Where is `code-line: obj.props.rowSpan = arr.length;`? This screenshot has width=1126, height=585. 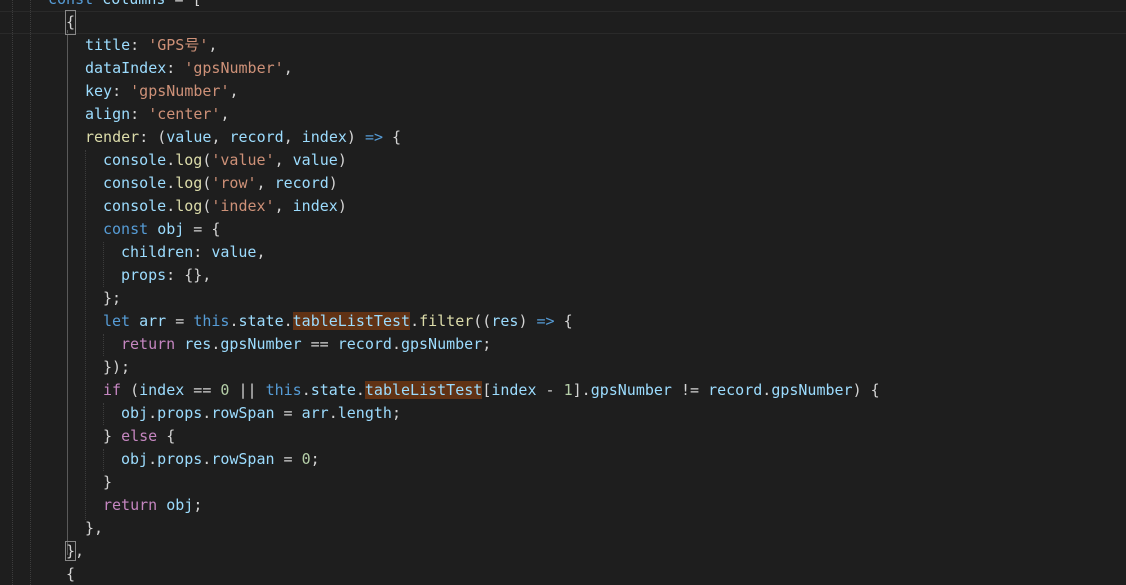 code-line: obj.props.rowSpan = arr.length; is located at coordinates (261, 413).